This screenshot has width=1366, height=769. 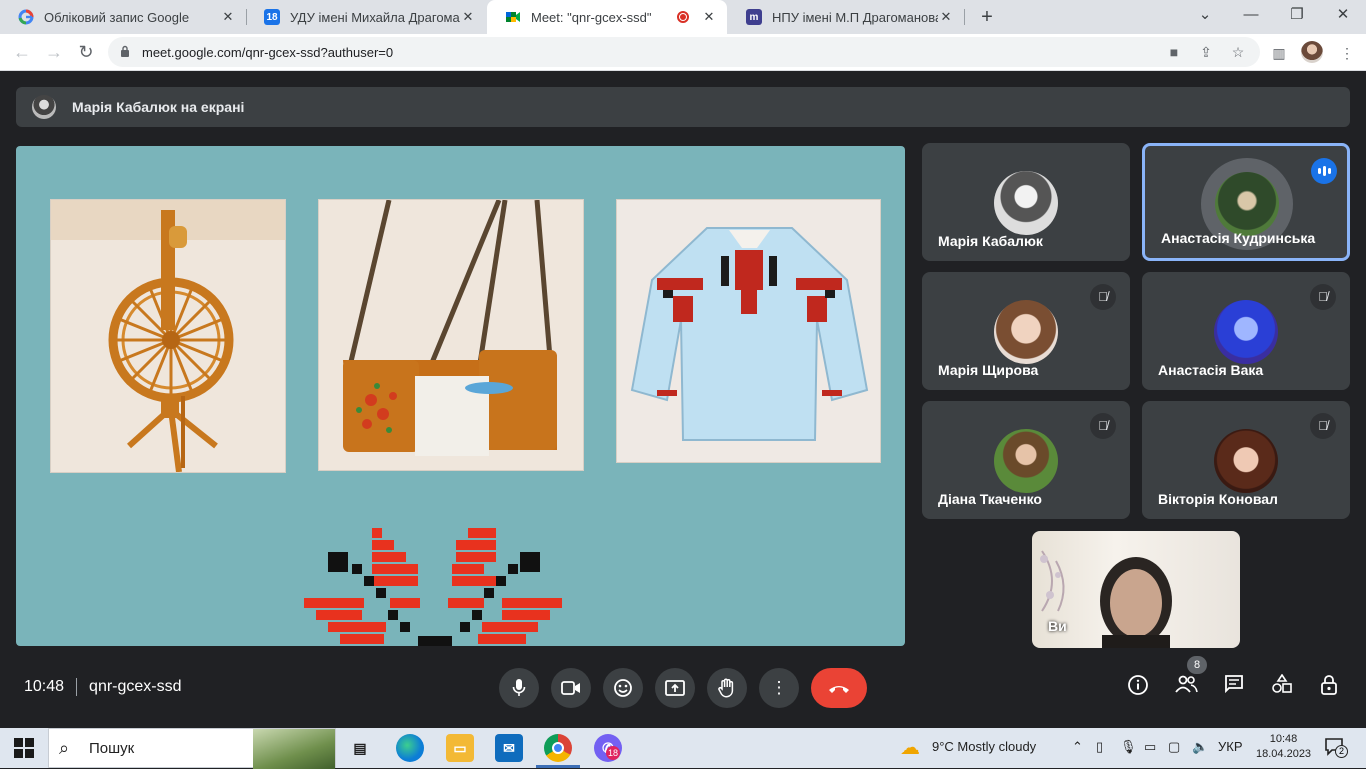 I want to click on taskbar-search-box: ⌕ Пошук, so click(x=192, y=748).